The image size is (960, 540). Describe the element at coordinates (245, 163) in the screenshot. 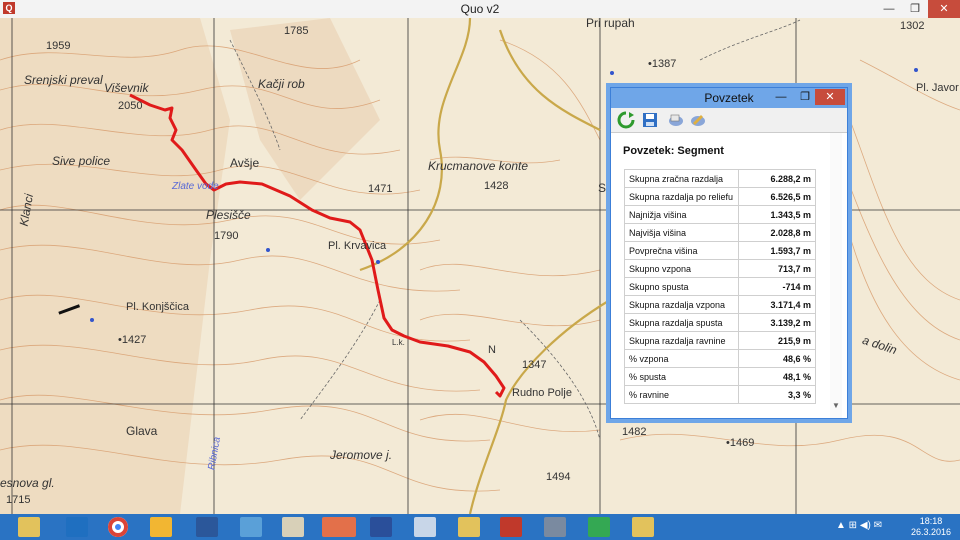

I see `map-label: Avšje` at that location.